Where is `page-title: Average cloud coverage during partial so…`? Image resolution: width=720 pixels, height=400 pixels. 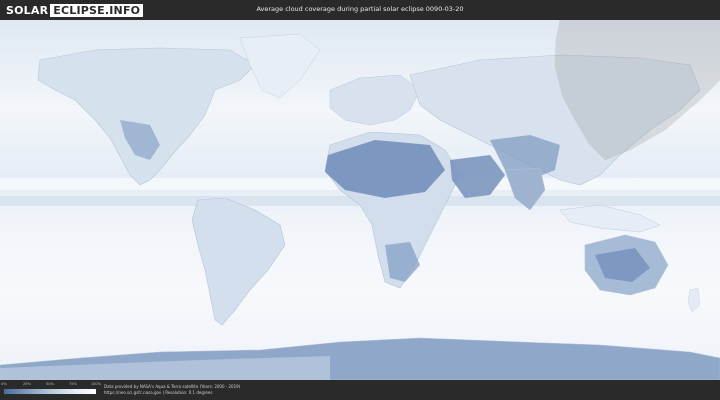
page-title: Average cloud coverage during partial so… is located at coordinates (360, 9).